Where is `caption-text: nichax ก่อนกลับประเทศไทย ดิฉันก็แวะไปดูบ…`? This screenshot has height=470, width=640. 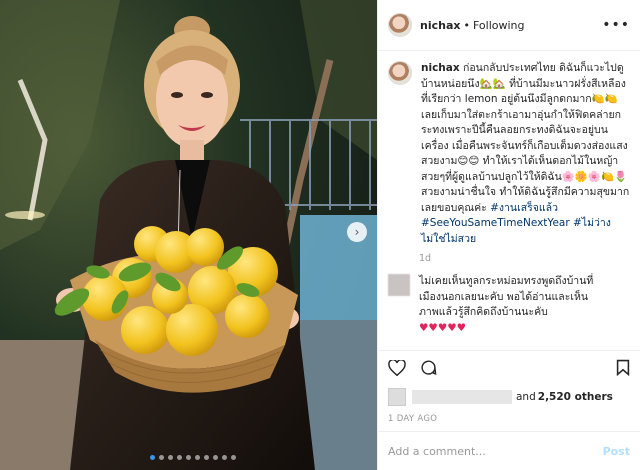
caption-text: nichax ก่อนกลับประเทศไทย ดิฉันก็แวะไปดูบ… is located at coordinates (525, 154).